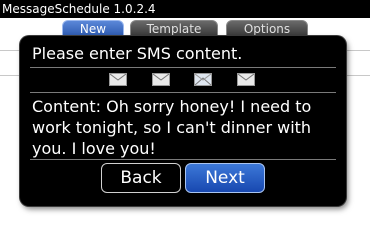 This screenshot has width=370, height=247. What do you see at coordinates (141, 178) in the screenshot?
I see `back-button: Back` at bounding box center [141, 178].